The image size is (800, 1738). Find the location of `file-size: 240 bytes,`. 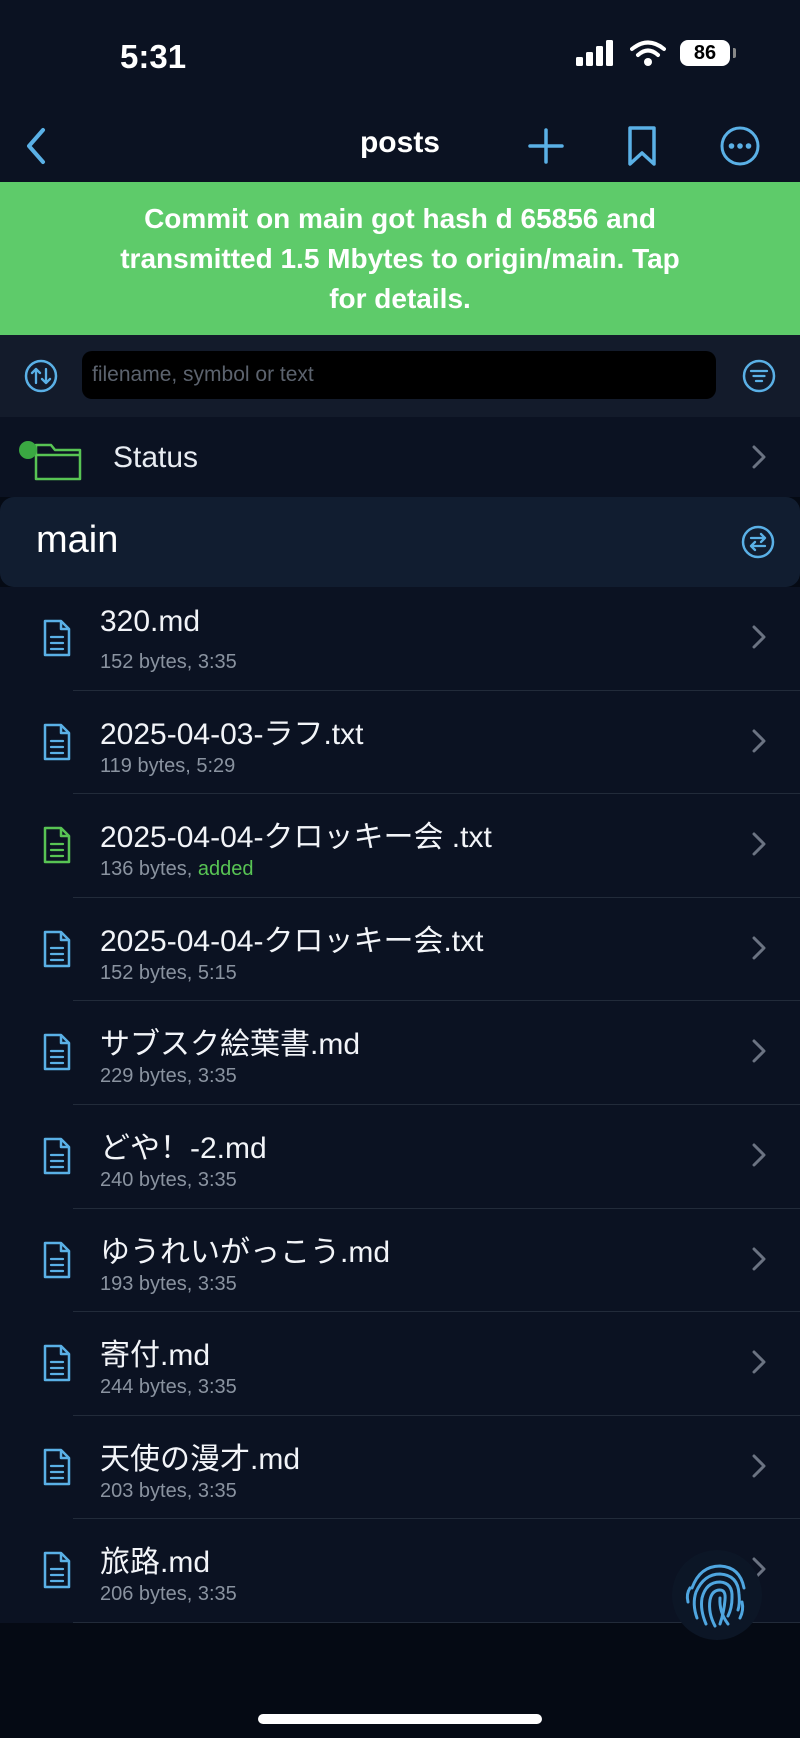

file-size: 240 bytes, is located at coordinates (149, 1179).